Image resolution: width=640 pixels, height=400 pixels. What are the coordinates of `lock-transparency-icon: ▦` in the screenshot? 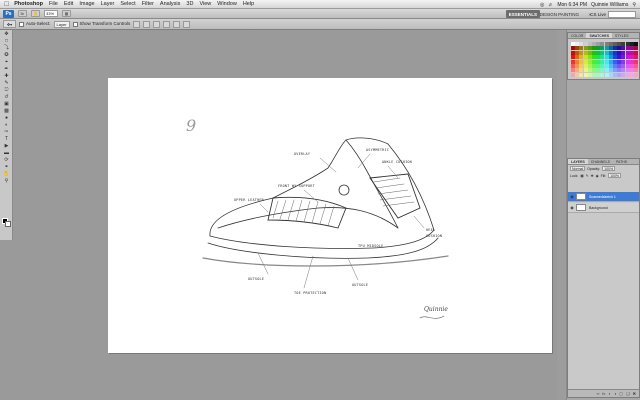 It's located at (581, 176).